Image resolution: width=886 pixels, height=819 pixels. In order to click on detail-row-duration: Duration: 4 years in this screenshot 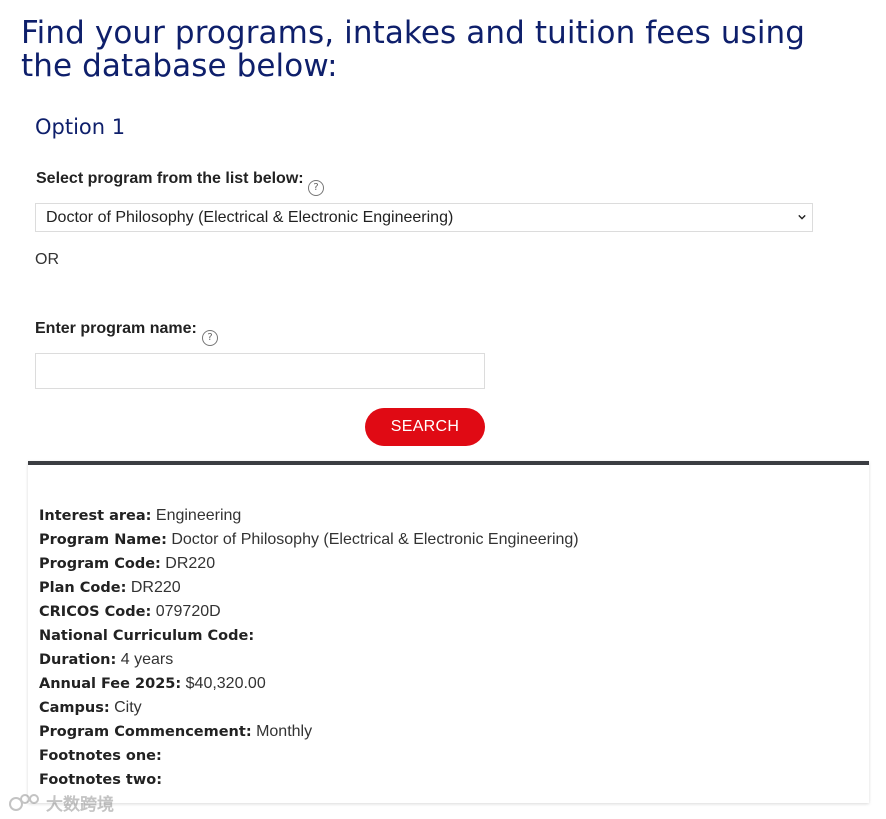, I will do `click(309, 660)`.